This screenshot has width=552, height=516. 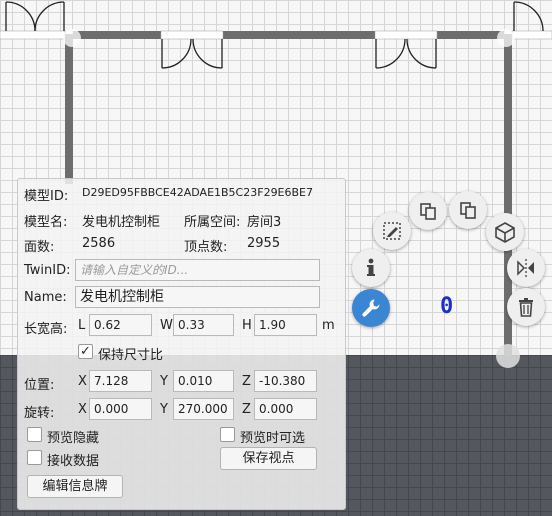 I want to click on paste-copy-icon, so click(x=468, y=210).